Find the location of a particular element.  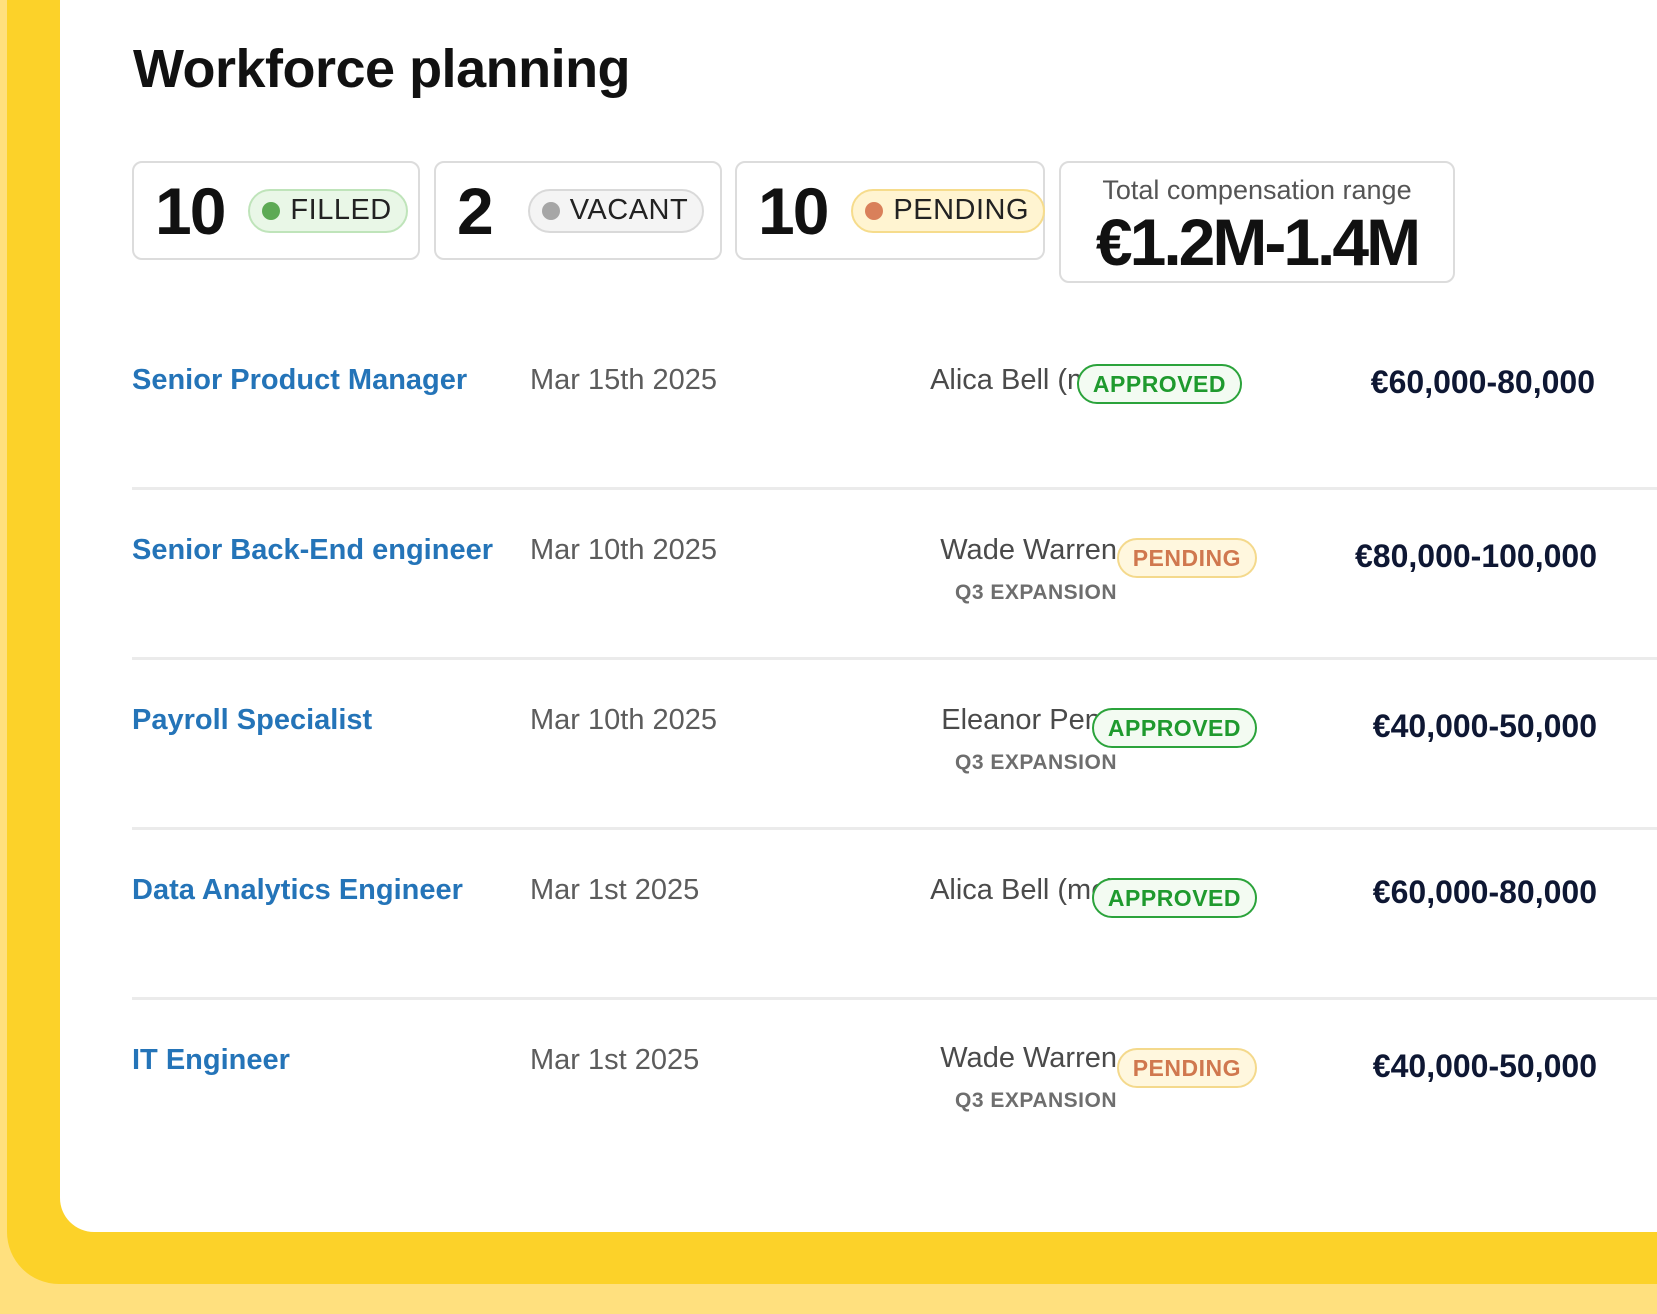

stat-pending-label: PENDING is located at coordinates (961, 210).